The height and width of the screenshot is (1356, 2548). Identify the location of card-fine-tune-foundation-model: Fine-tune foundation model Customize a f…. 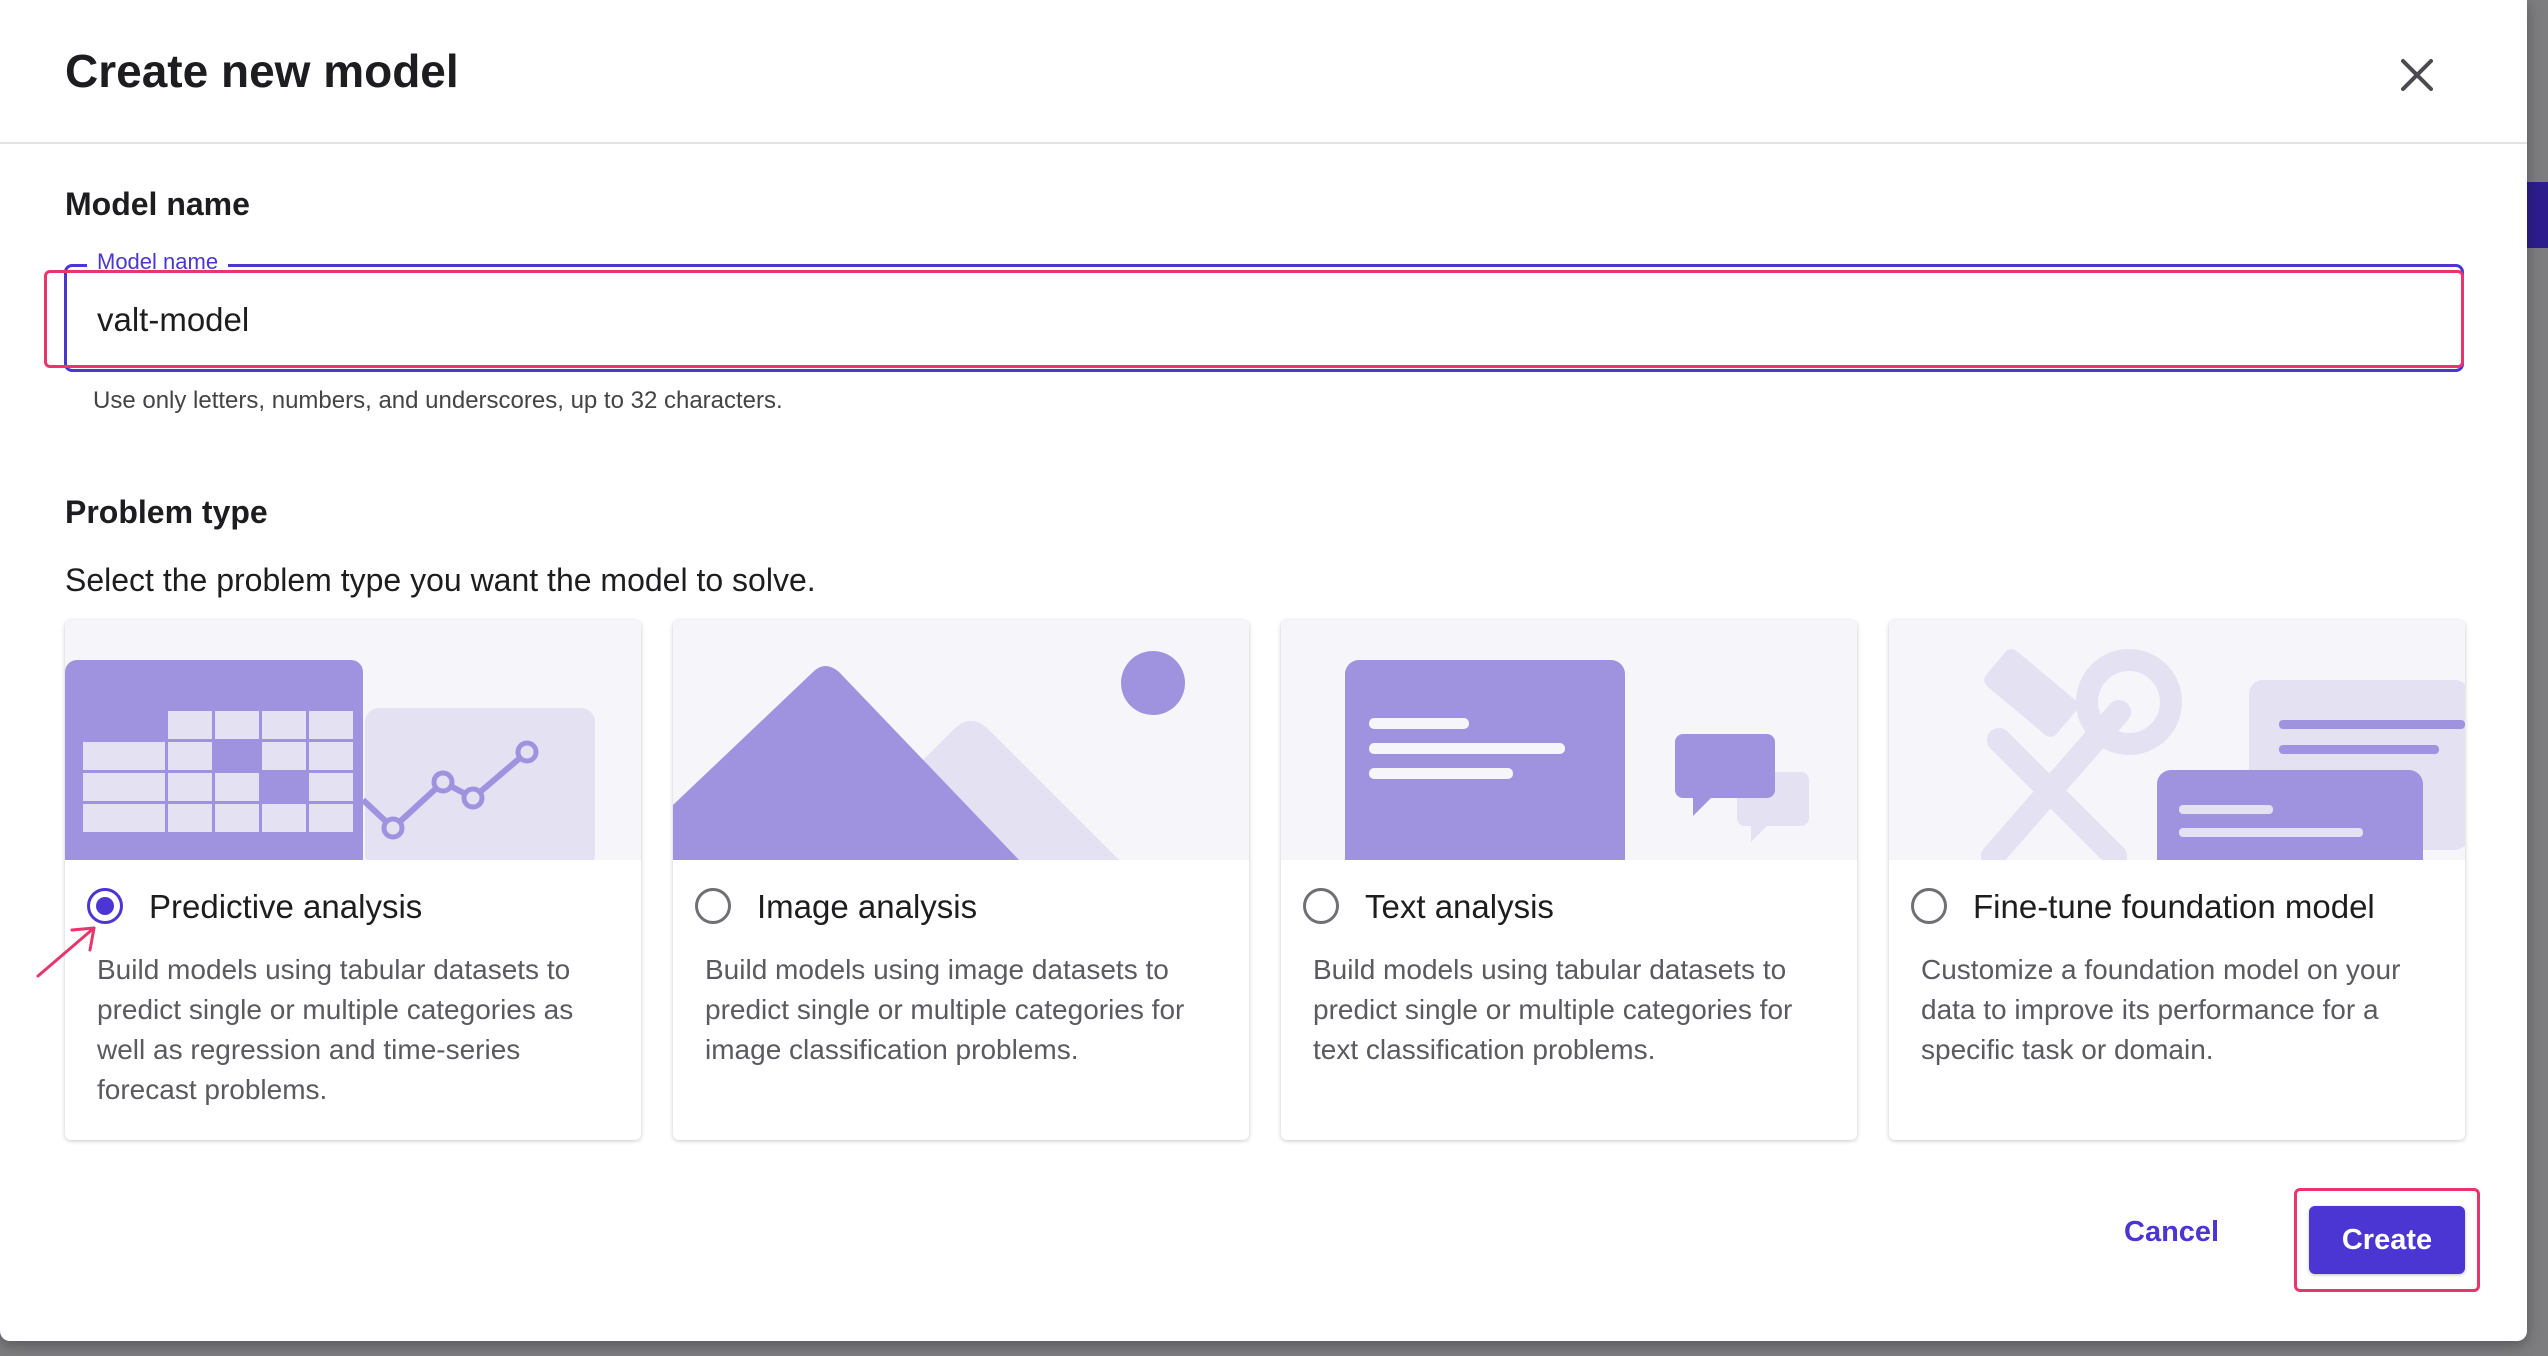
(2177, 880).